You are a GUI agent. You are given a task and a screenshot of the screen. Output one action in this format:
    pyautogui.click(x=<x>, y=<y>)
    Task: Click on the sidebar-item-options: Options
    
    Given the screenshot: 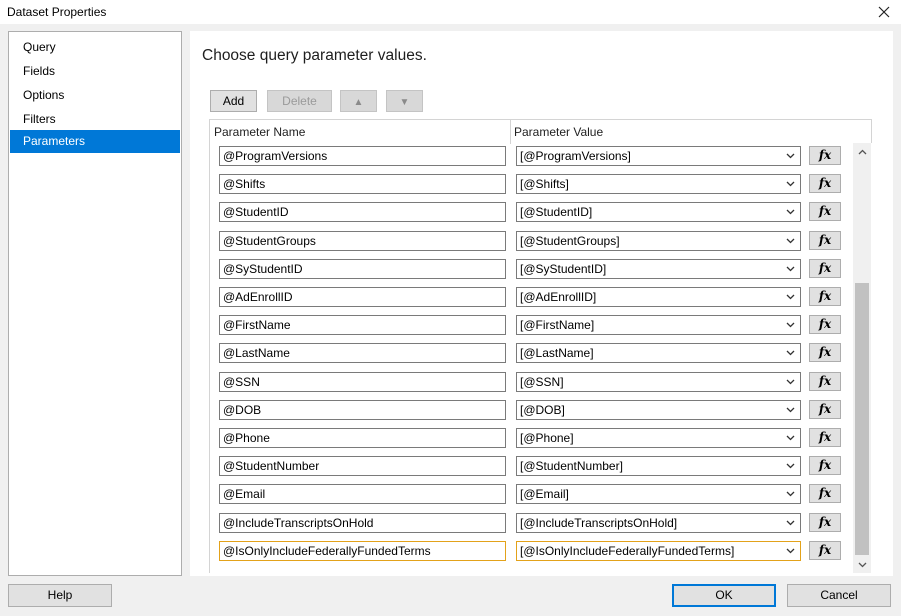 What is the action you would take?
    pyautogui.click(x=95, y=95)
    